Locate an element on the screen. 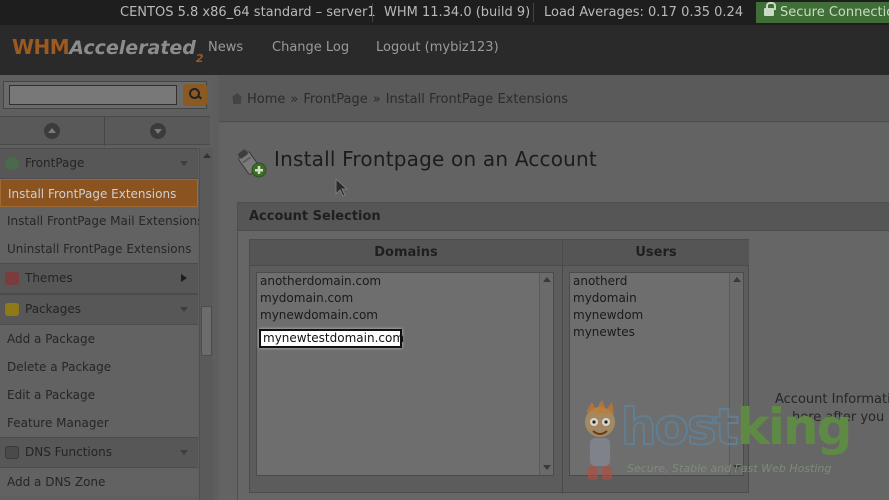 The width and height of the screenshot is (889, 500). sidebar-search is located at coordinates (105, 95).